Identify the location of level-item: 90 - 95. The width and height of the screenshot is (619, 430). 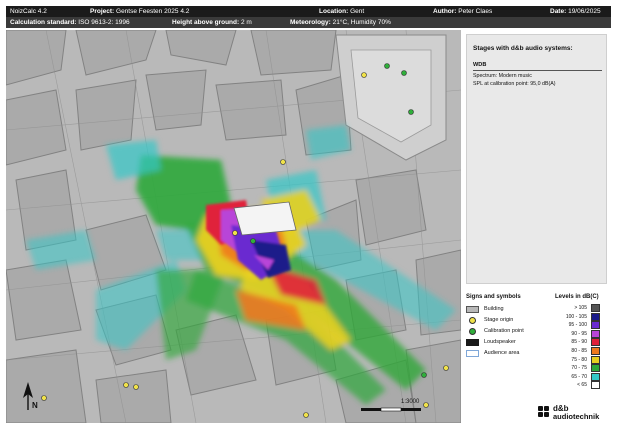
(579, 334).